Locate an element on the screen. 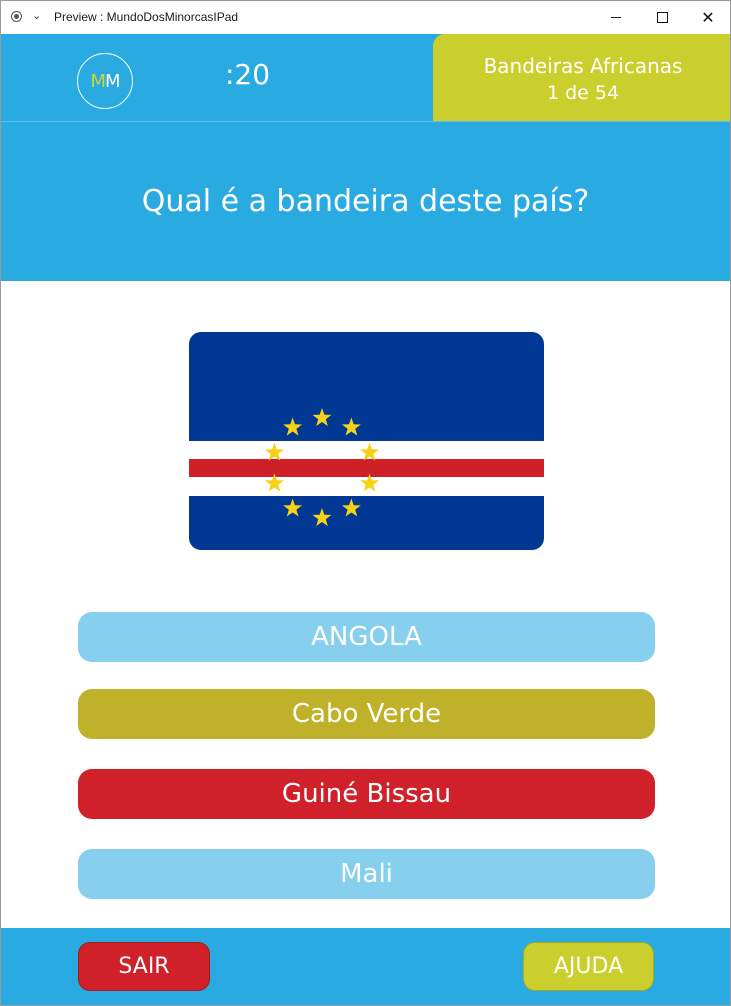  close-icon: ✕ is located at coordinates (708, 17).